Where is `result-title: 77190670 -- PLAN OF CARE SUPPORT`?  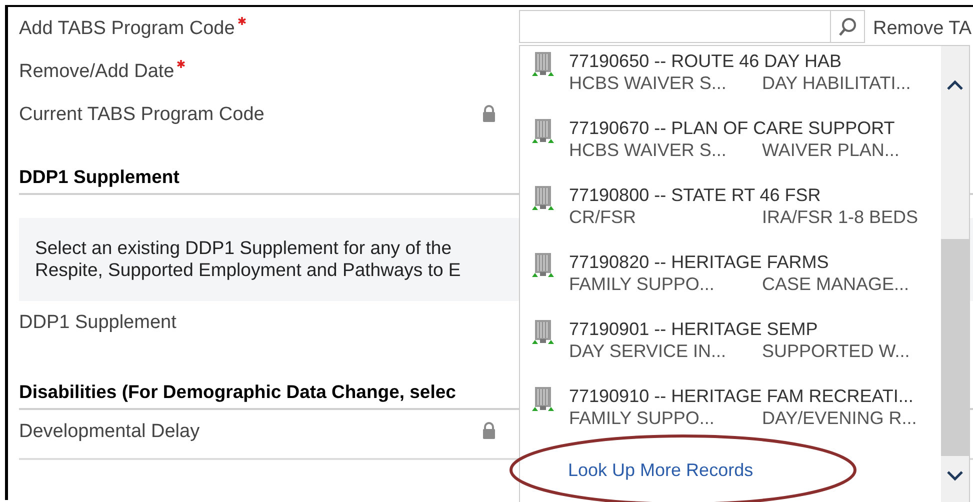
result-title: 77190670 -- PLAN OF CARE SUPPORT is located at coordinates (732, 128).